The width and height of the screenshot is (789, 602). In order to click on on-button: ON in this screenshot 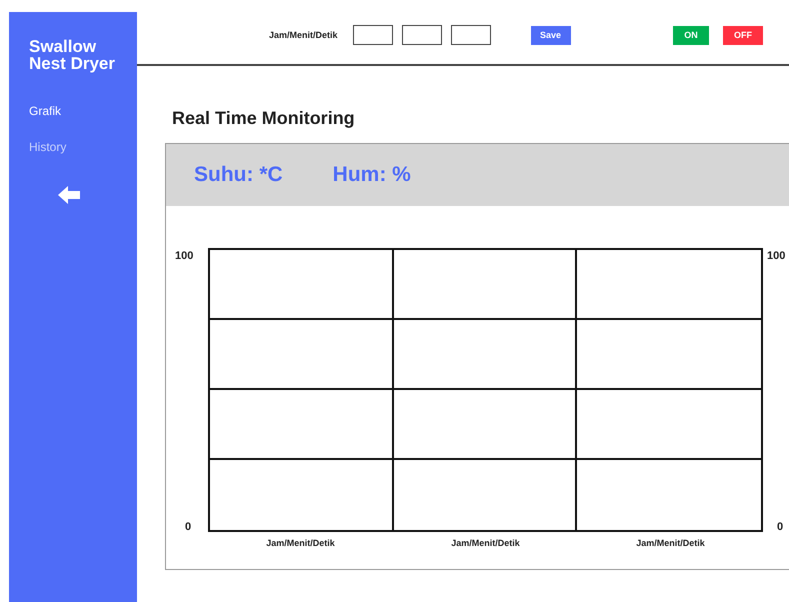, I will do `click(691, 35)`.